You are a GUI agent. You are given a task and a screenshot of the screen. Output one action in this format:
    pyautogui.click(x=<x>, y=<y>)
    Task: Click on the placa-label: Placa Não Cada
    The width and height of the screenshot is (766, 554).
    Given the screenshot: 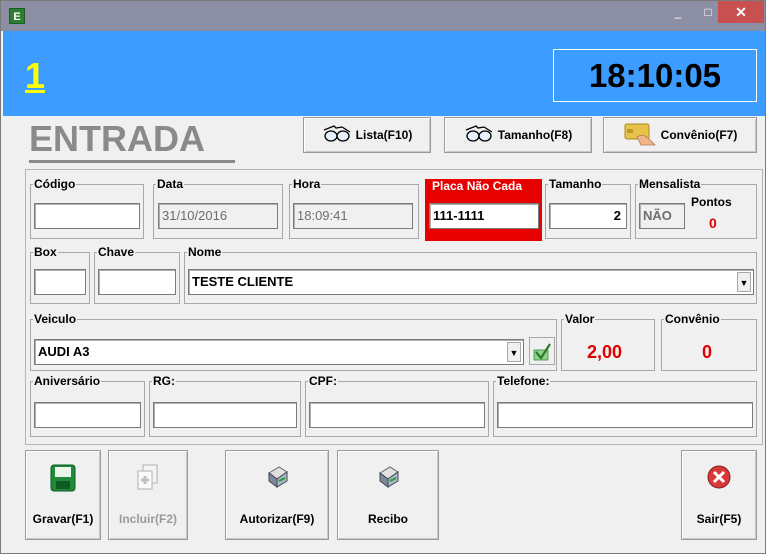 What is the action you would take?
    pyautogui.click(x=477, y=186)
    